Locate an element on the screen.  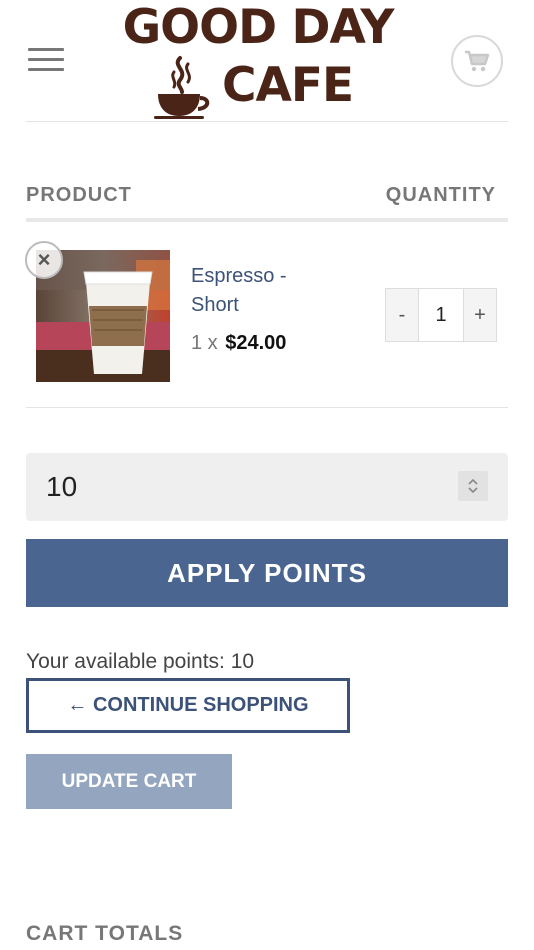
hamburger-icon is located at coordinates (46, 61).